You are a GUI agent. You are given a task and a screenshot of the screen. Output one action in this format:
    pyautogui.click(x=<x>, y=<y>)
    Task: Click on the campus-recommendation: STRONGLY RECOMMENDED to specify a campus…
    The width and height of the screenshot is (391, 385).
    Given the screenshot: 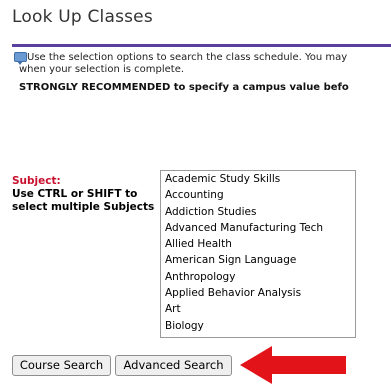 What is the action you would take?
    pyautogui.click(x=184, y=87)
    